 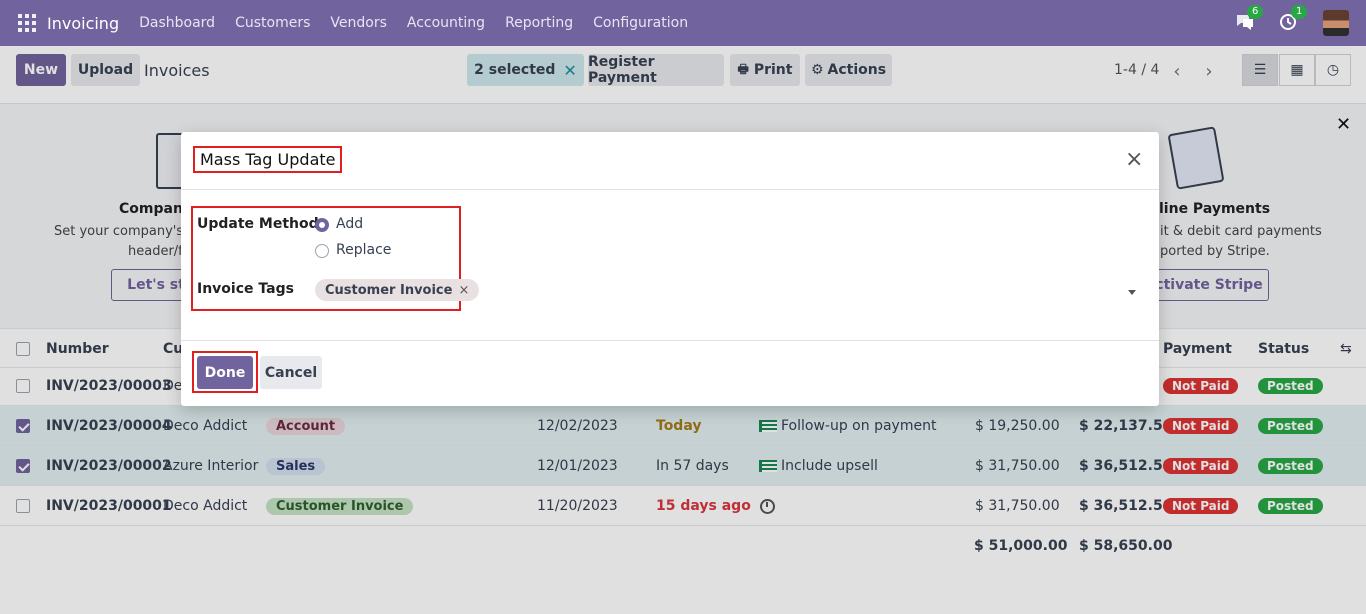 I want to click on messages-icon: 6, so click(x=1249, y=19).